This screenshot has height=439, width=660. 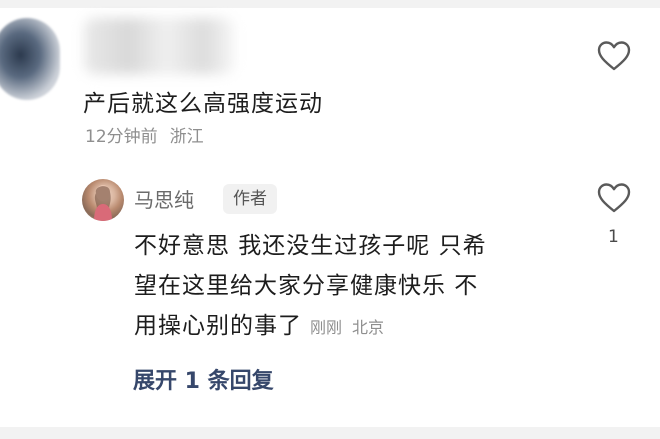 I want to click on comment-meta: 12分钟前 浙江, so click(x=144, y=134).